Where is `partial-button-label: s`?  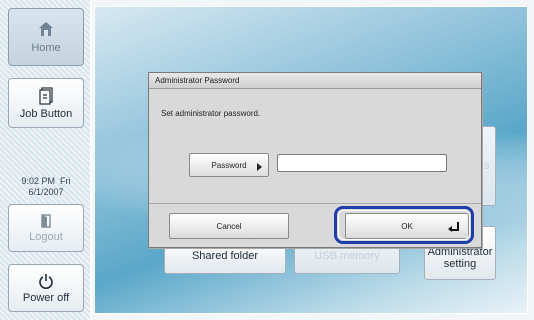
partial-button-label: s is located at coordinates (487, 166).